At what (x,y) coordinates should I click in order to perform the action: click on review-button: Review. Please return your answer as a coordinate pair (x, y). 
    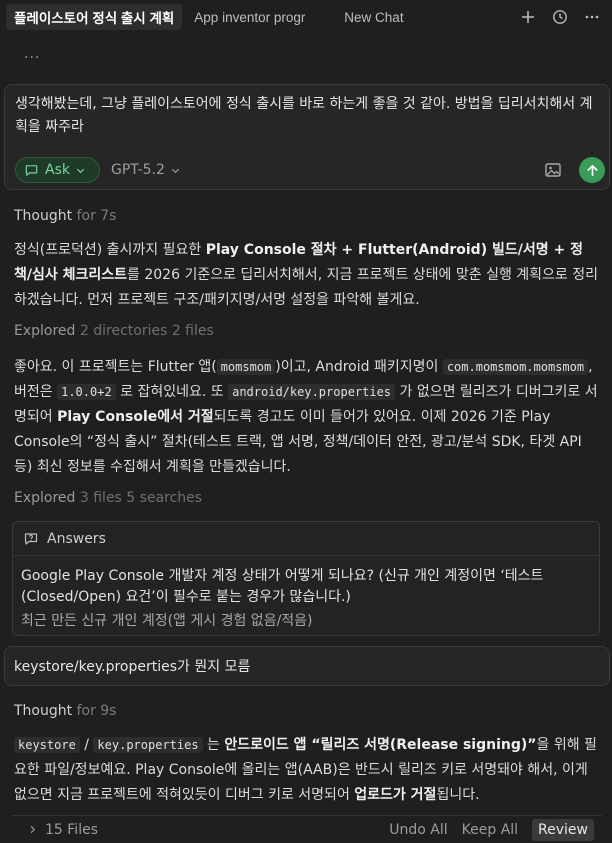
    Looking at the image, I should click on (563, 830).